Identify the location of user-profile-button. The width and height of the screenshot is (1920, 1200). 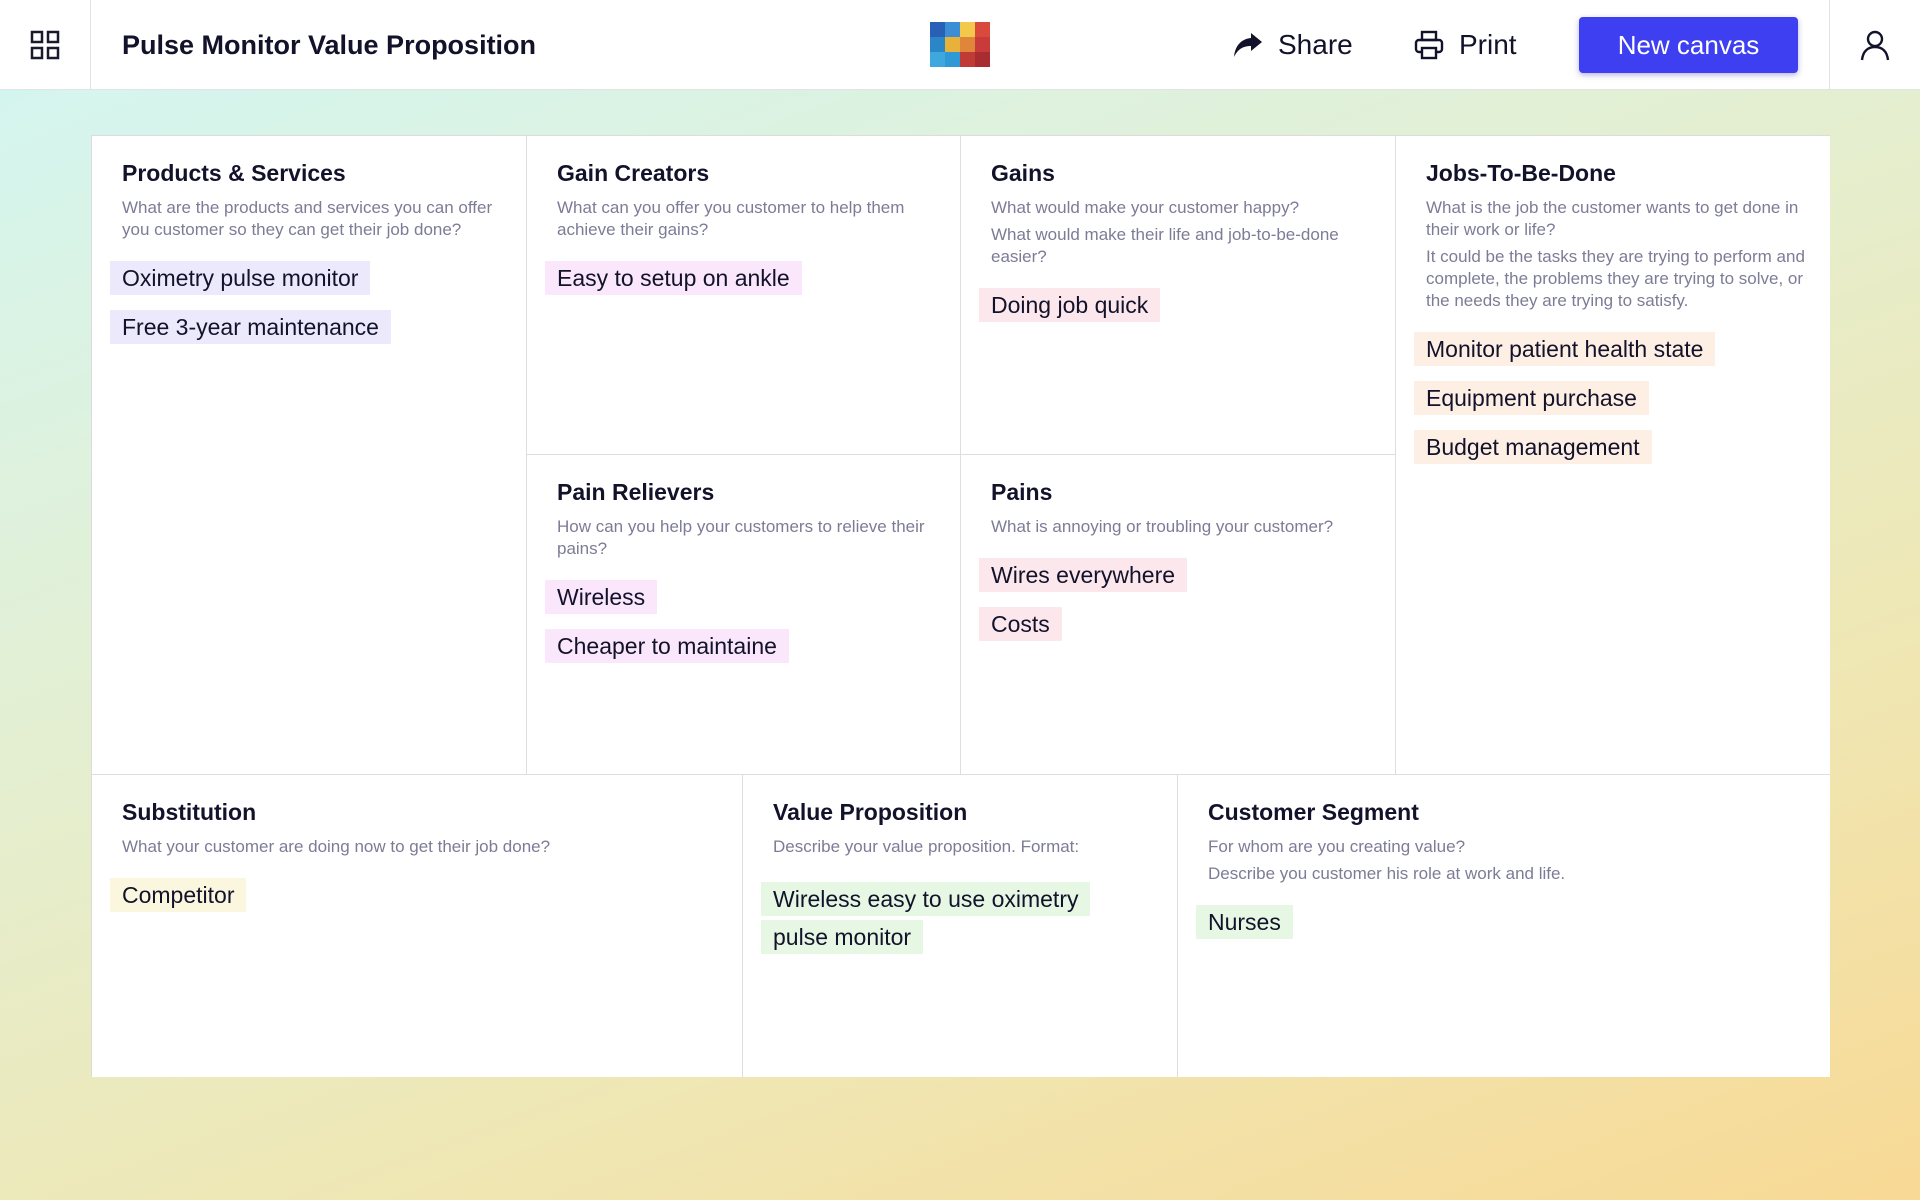
(1874, 45).